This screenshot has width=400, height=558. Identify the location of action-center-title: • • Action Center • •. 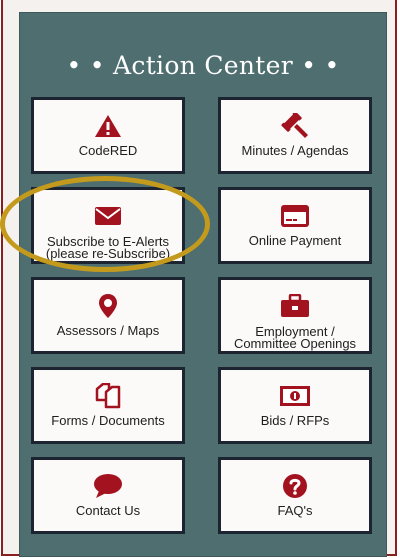
(203, 65).